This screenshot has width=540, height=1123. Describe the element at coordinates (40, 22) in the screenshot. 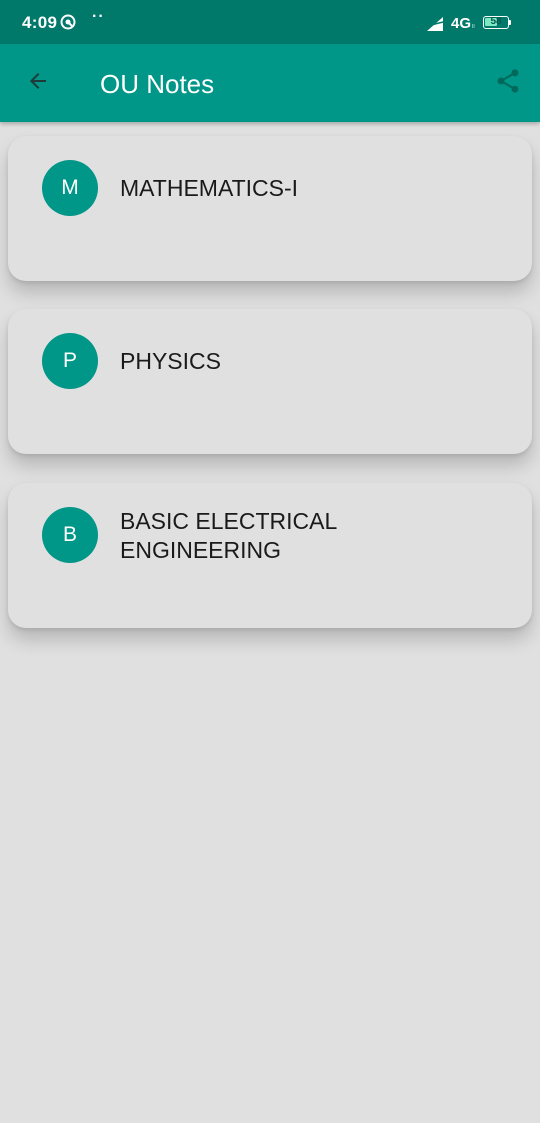

I see `status-time: 4:09` at that location.